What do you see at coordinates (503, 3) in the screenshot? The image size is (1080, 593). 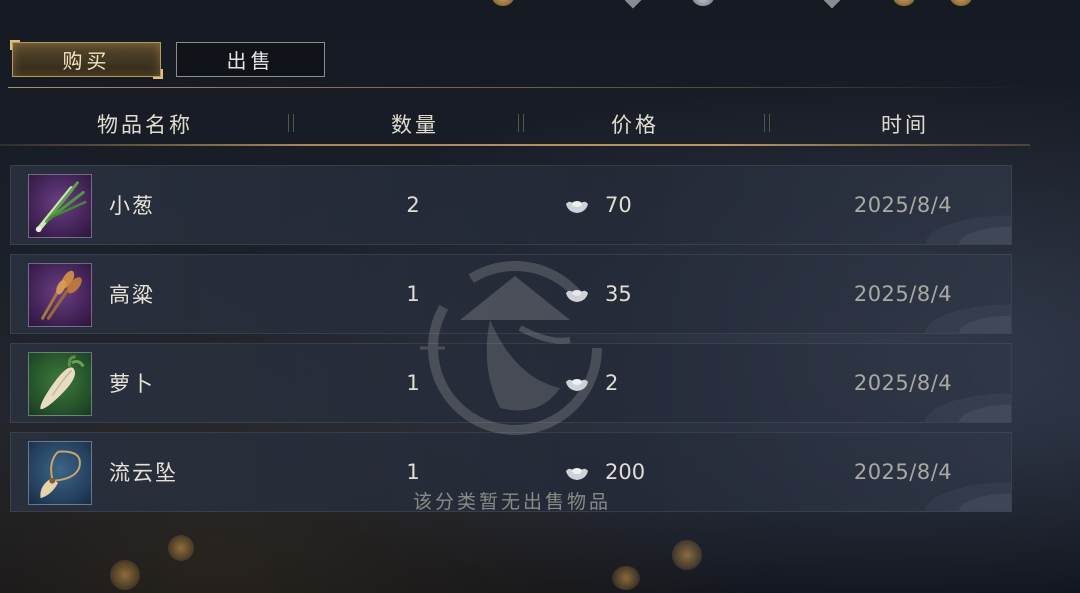 I see `coin-icon` at bounding box center [503, 3].